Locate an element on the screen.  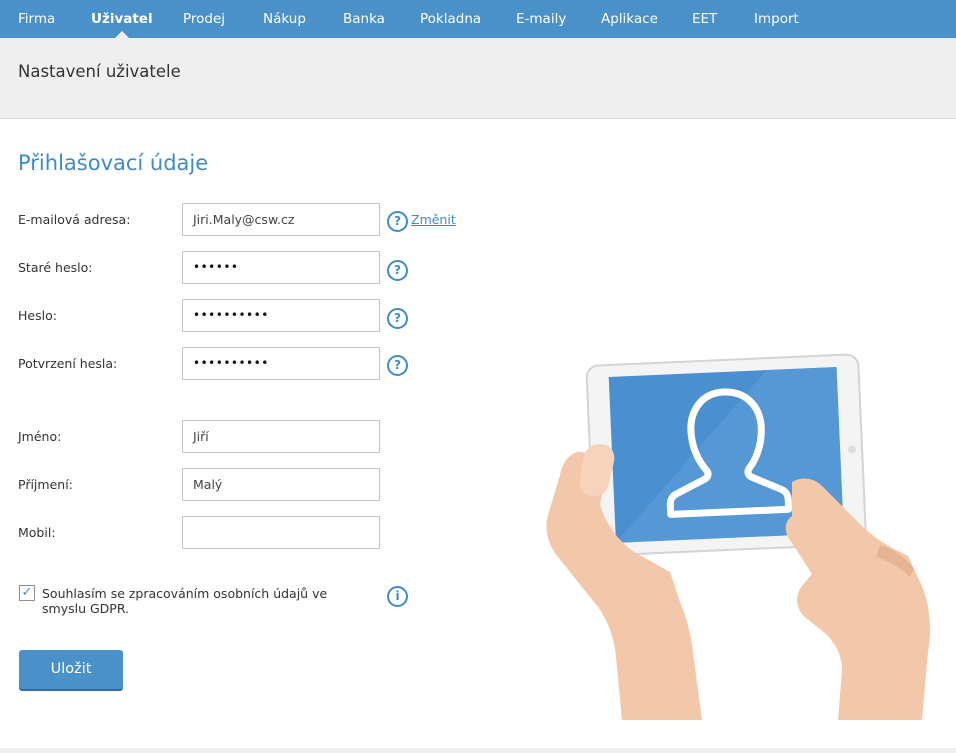
last-name-label: Příjmení: is located at coordinates (45, 484).